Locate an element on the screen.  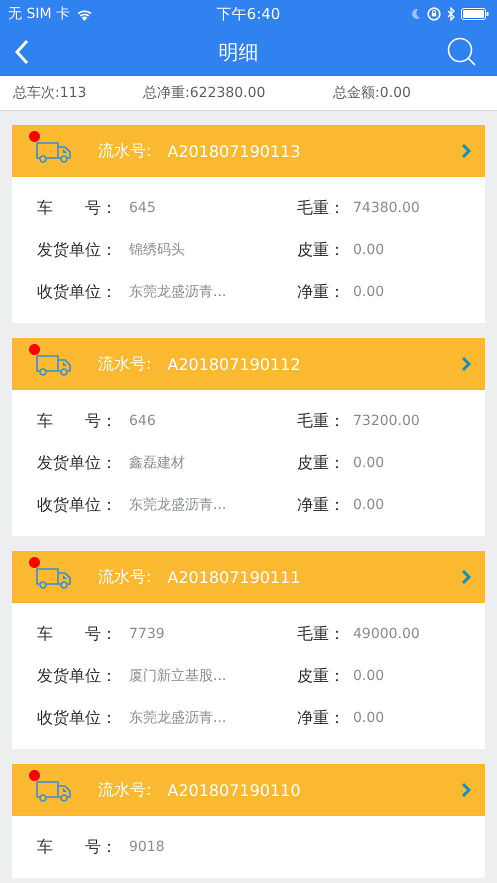
bluetooth-icon is located at coordinates (451, 14).